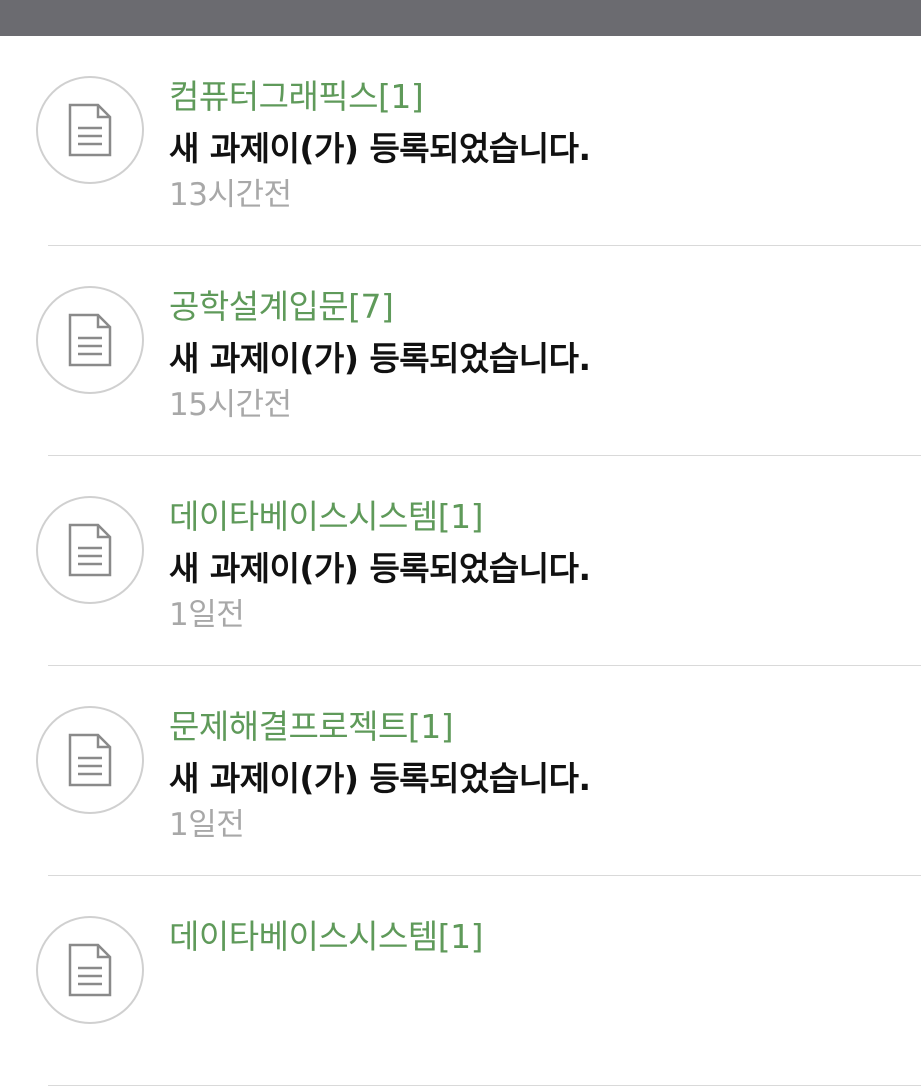 The height and width of the screenshot is (1086, 921). Describe the element at coordinates (281, 306) in the screenshot. I see `course-name: 공학설계입문[7]` at that location.